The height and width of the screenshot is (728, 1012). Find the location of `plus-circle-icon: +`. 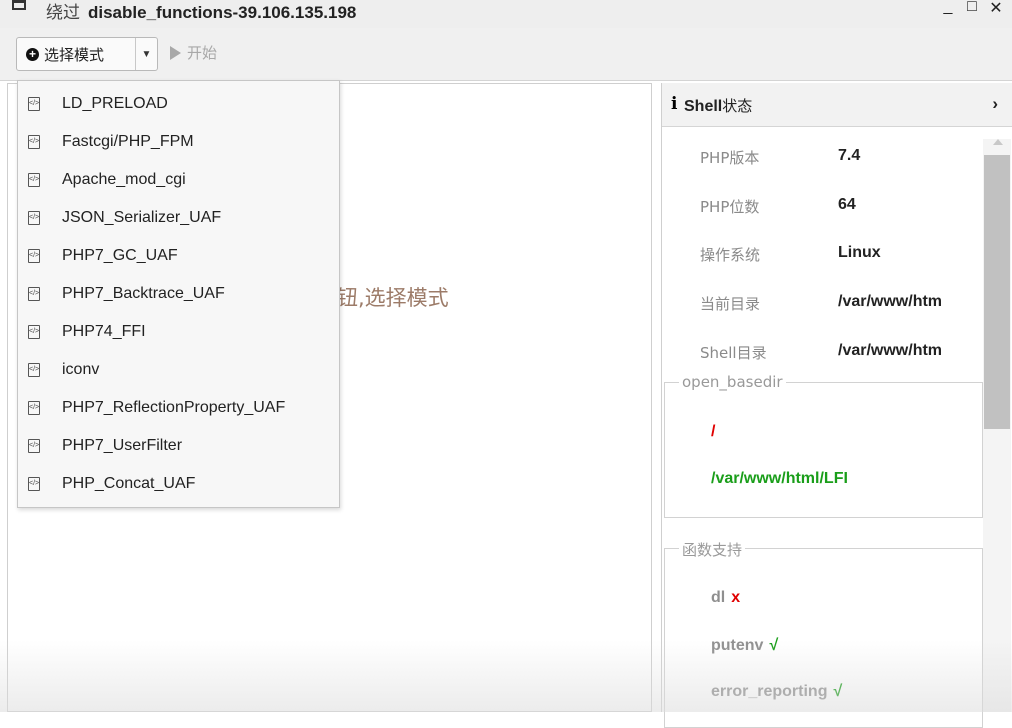

plus-circle-icon: + is located at coordinates (32, 54).